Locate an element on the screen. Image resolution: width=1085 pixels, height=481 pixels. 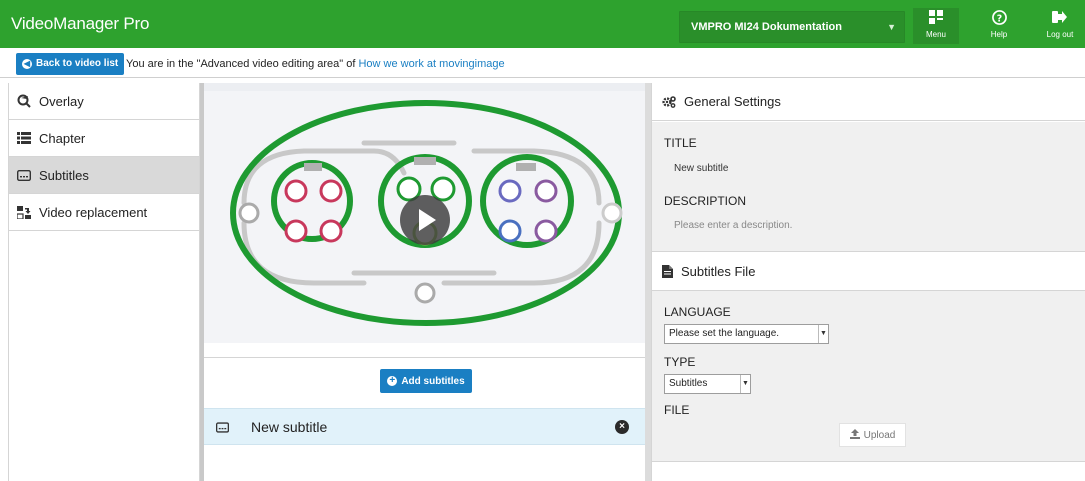
description-label: DESCRIPTION is located at coordinates (705, 201).